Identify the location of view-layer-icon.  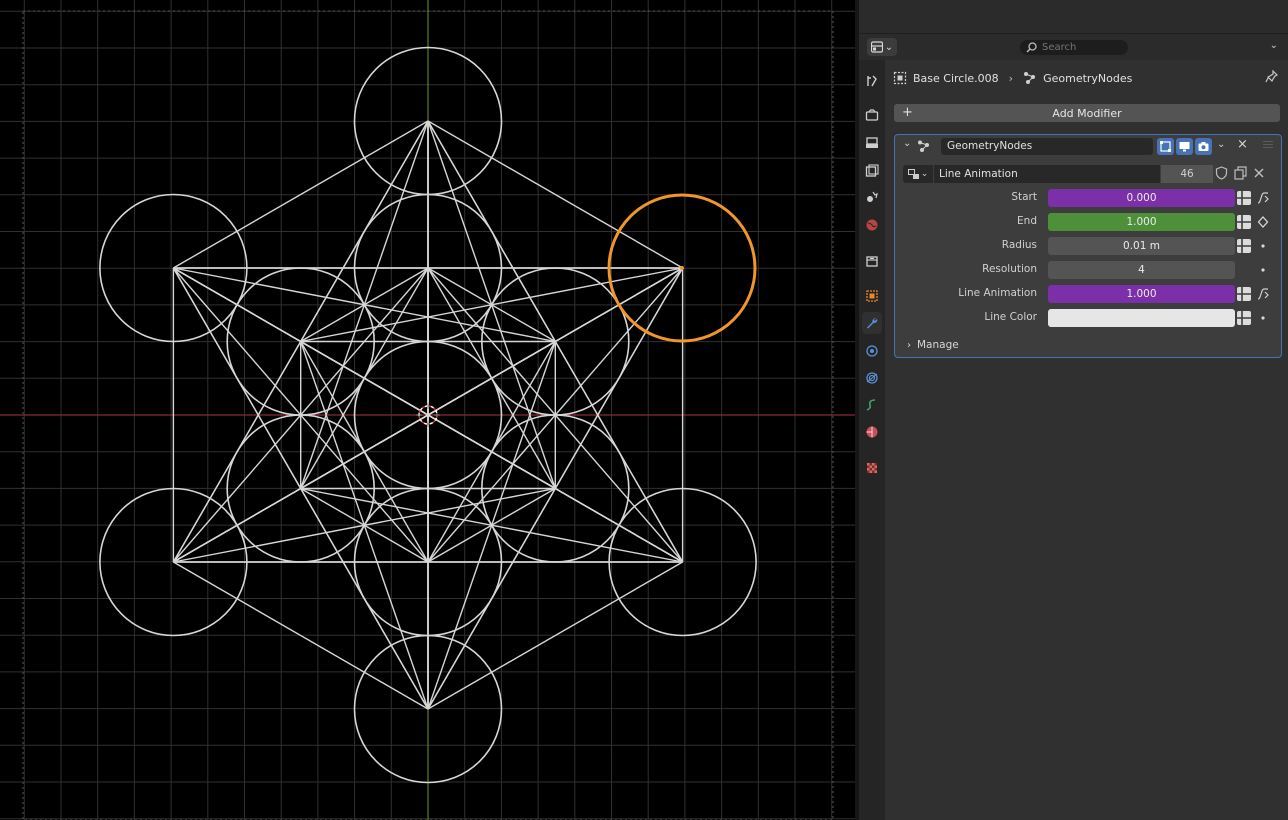
(872, 170).